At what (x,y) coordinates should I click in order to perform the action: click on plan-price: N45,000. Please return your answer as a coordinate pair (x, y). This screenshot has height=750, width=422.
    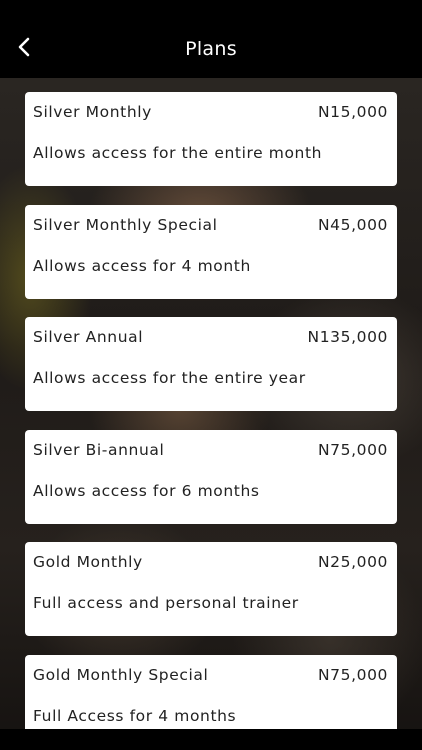
    Looking at the image, I should click on (352, 224).